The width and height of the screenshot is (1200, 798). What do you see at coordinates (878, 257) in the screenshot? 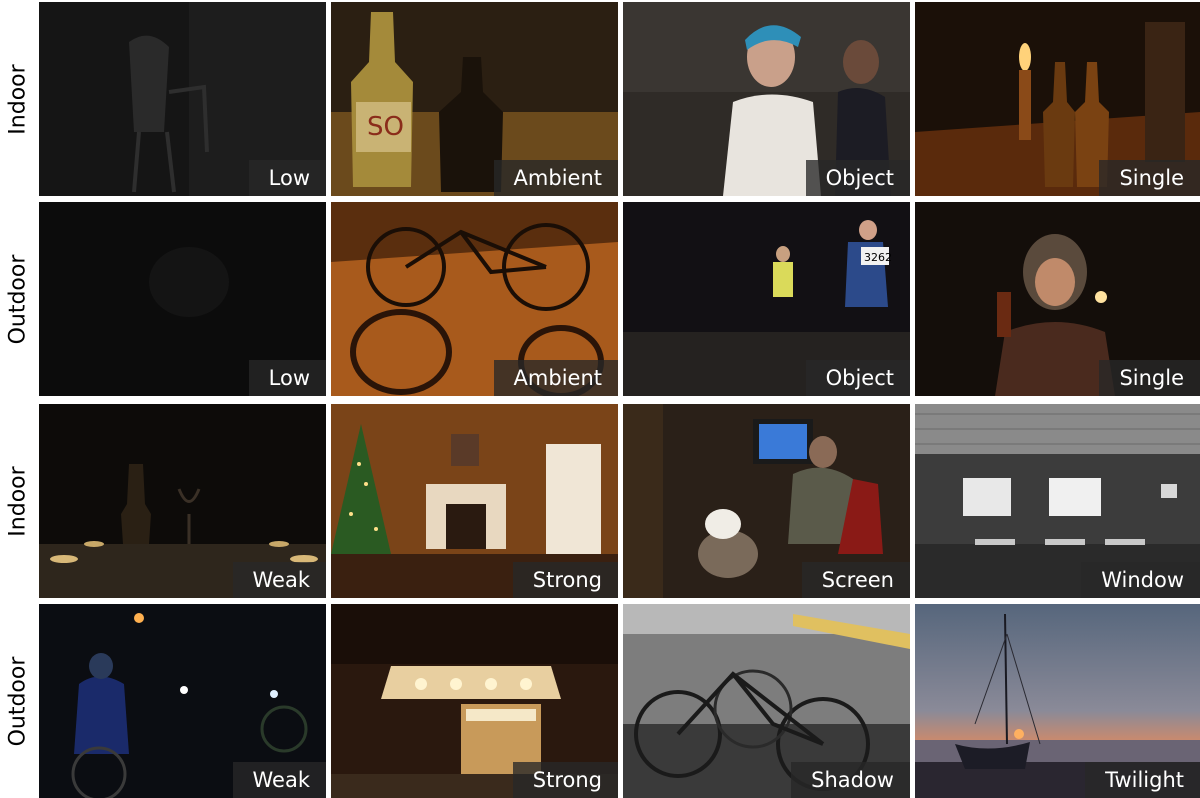
I see `svg-text: 3262` at bounding box center [878, 257].